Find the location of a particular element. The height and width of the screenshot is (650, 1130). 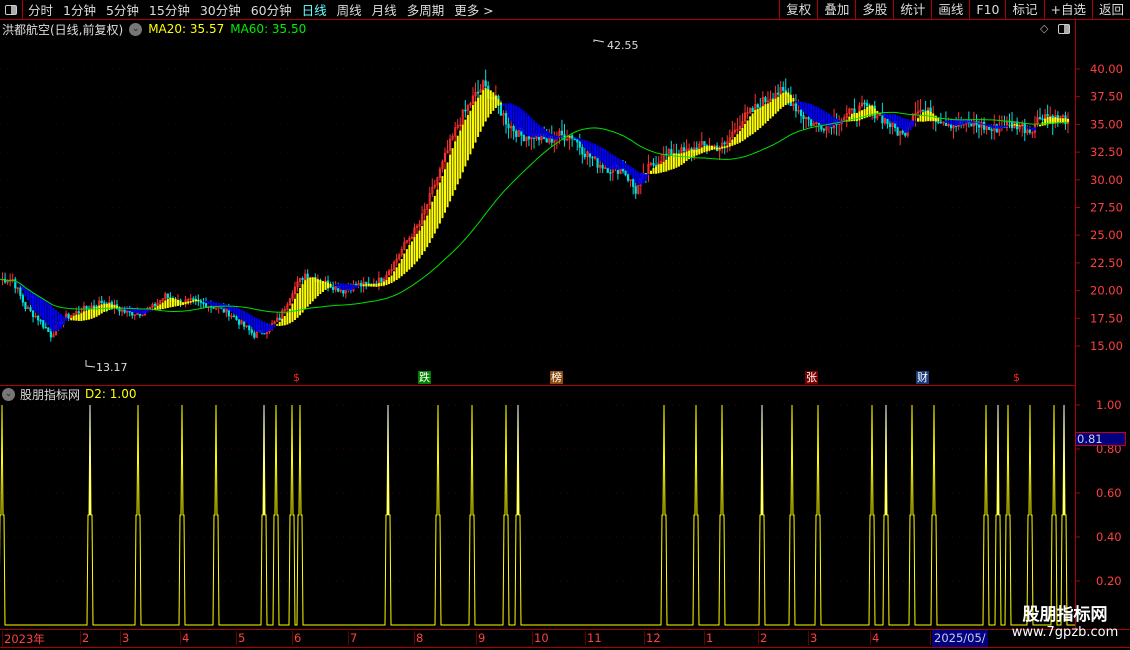

event-marker: 张 is located at coordinates (811, 377).